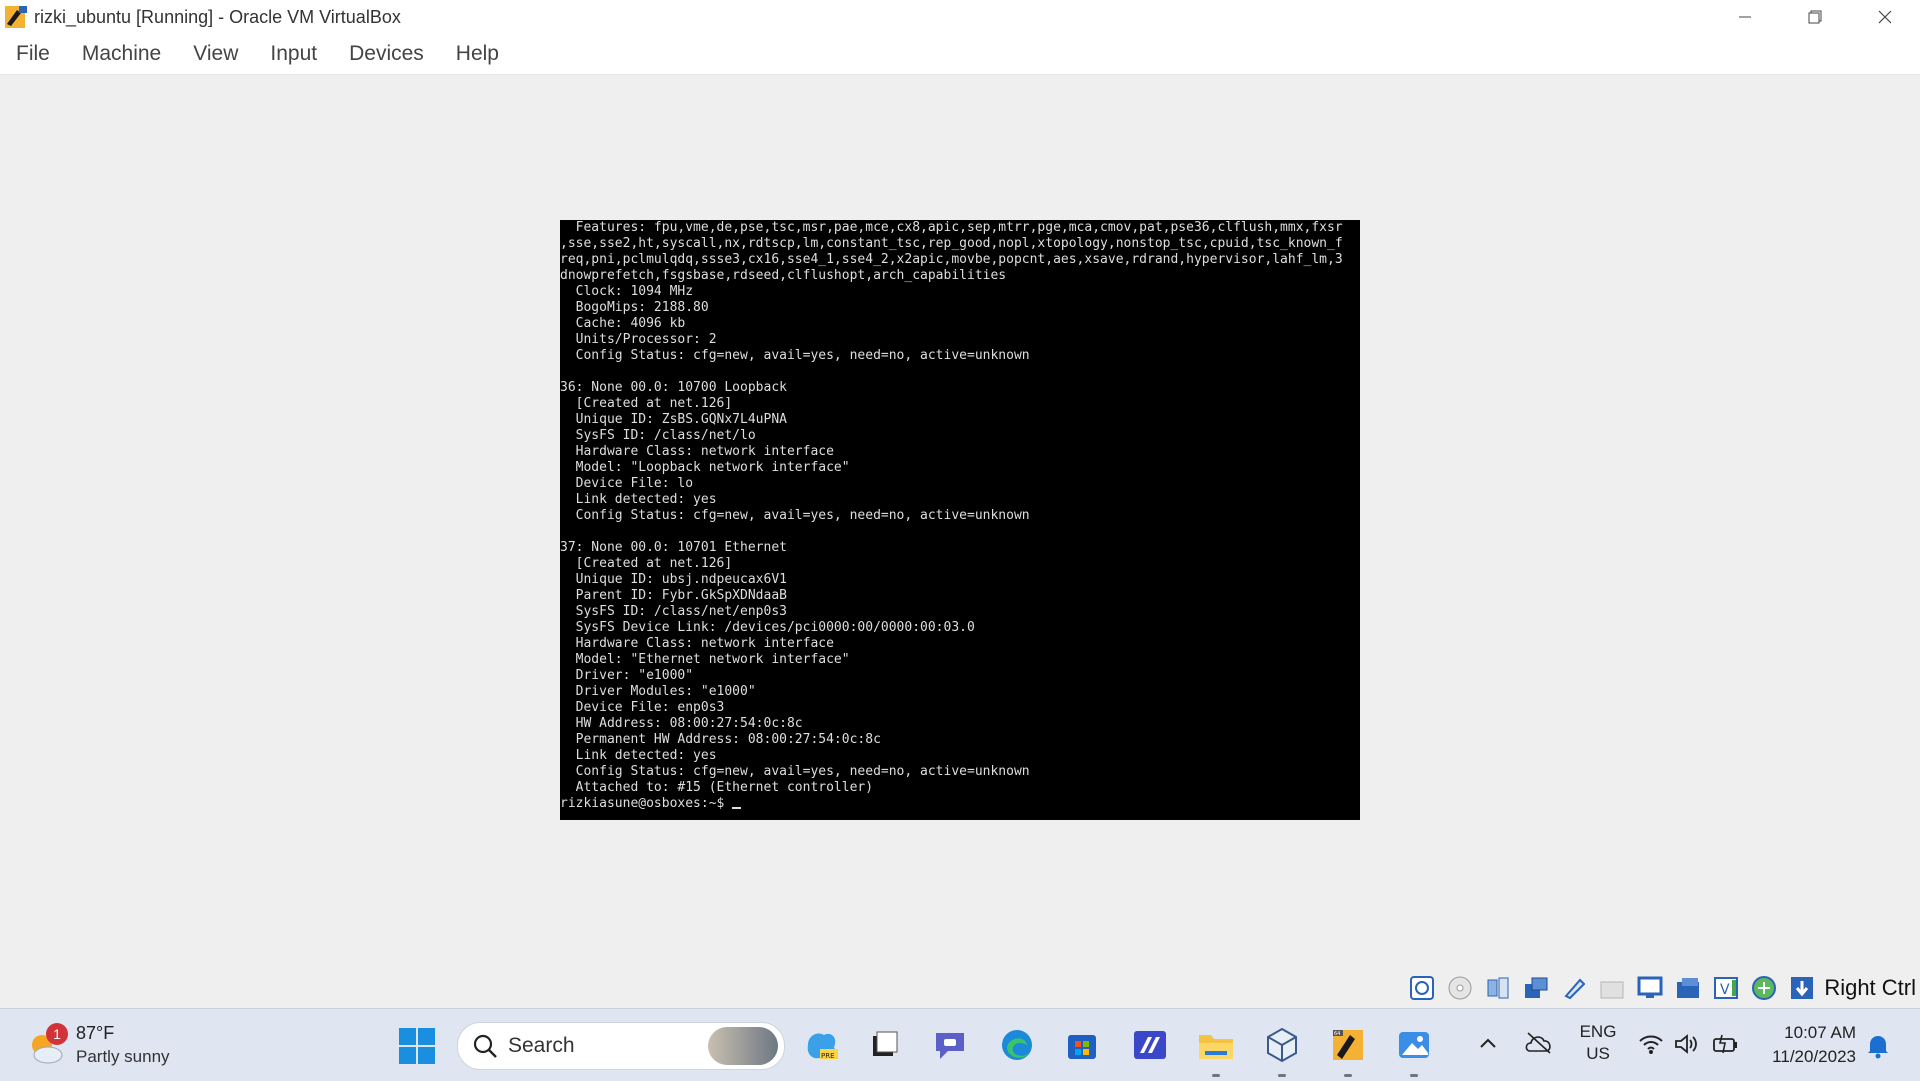  I want to click on teams-icon, so click(950, 1045).